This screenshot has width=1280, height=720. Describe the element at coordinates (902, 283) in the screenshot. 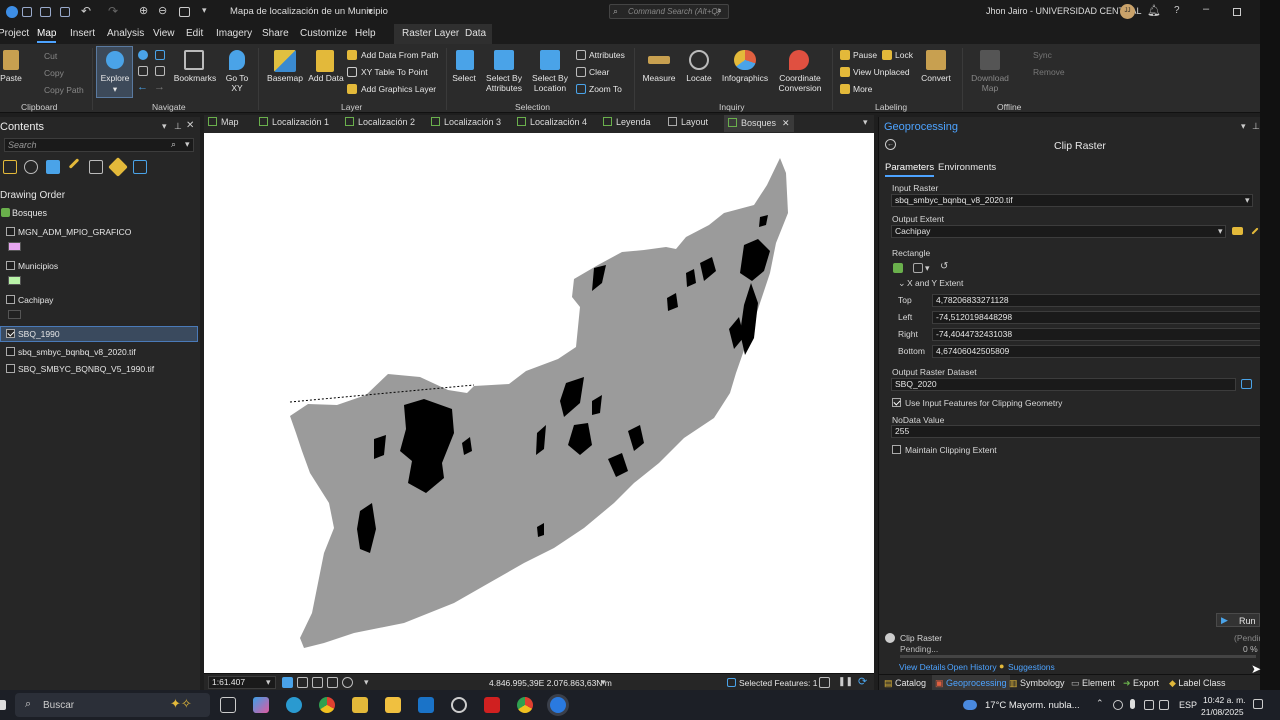

I see `xy-extent-chevron-icon: ⌄` at that location.